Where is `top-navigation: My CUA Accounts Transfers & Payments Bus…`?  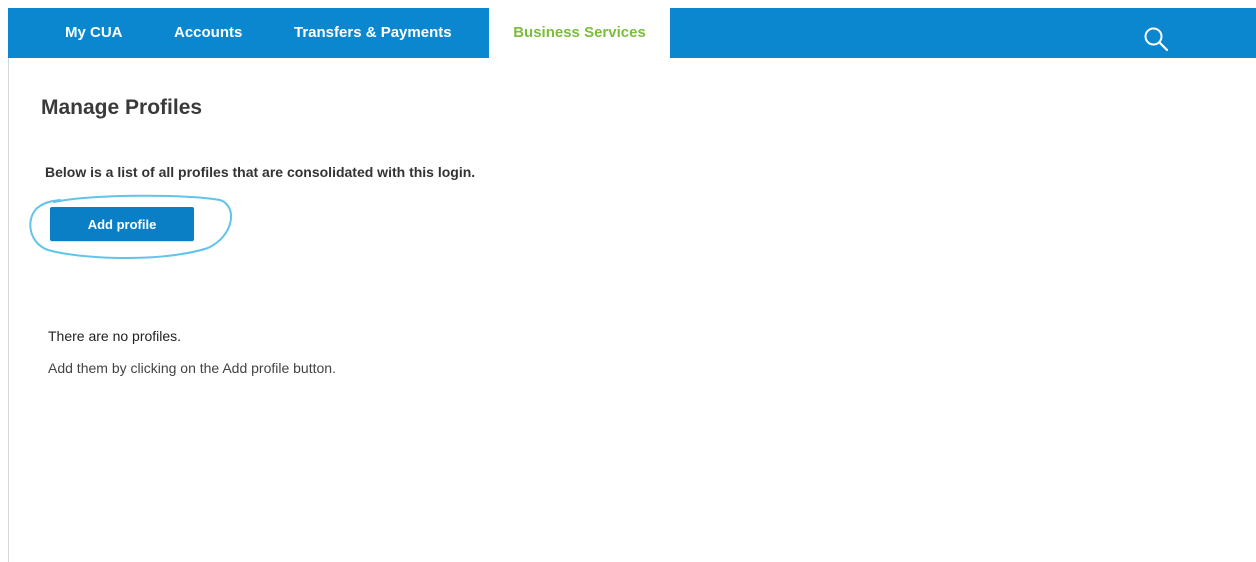 top-navigation: My CUA Accounts Transfers & Payments Bus… is located at coordinates (632, 33).